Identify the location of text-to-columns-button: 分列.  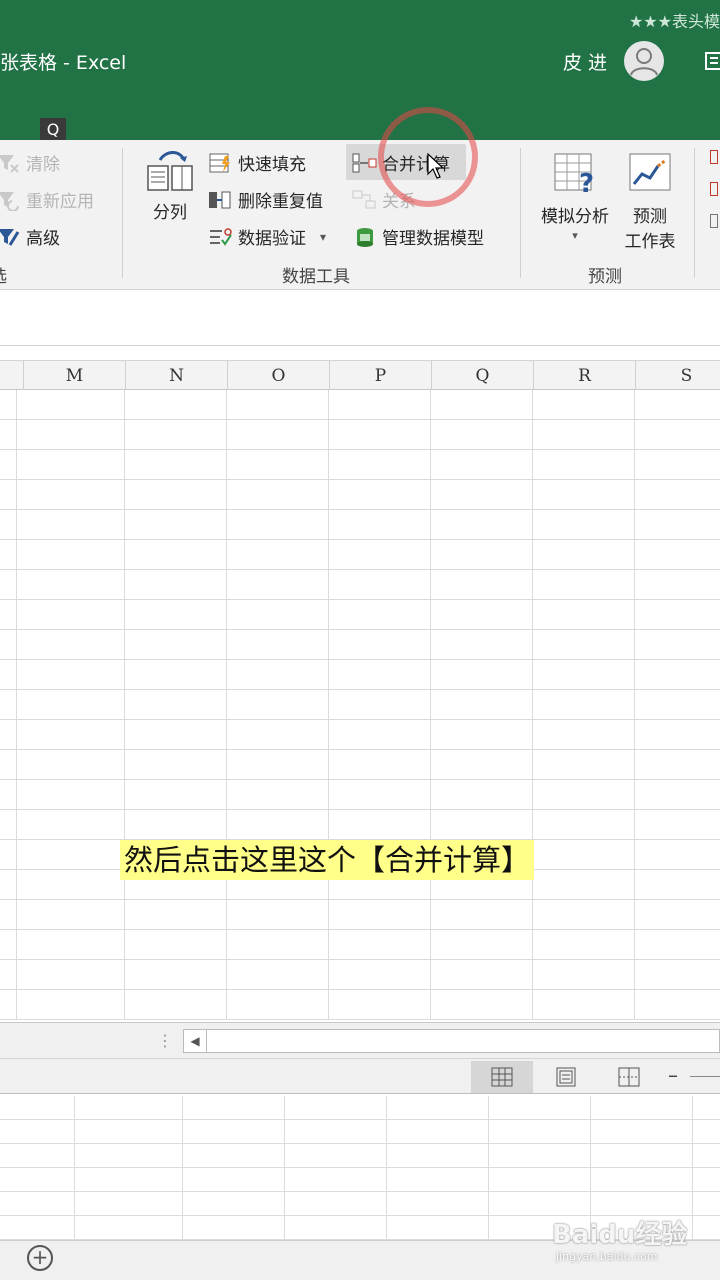
(170, 186).